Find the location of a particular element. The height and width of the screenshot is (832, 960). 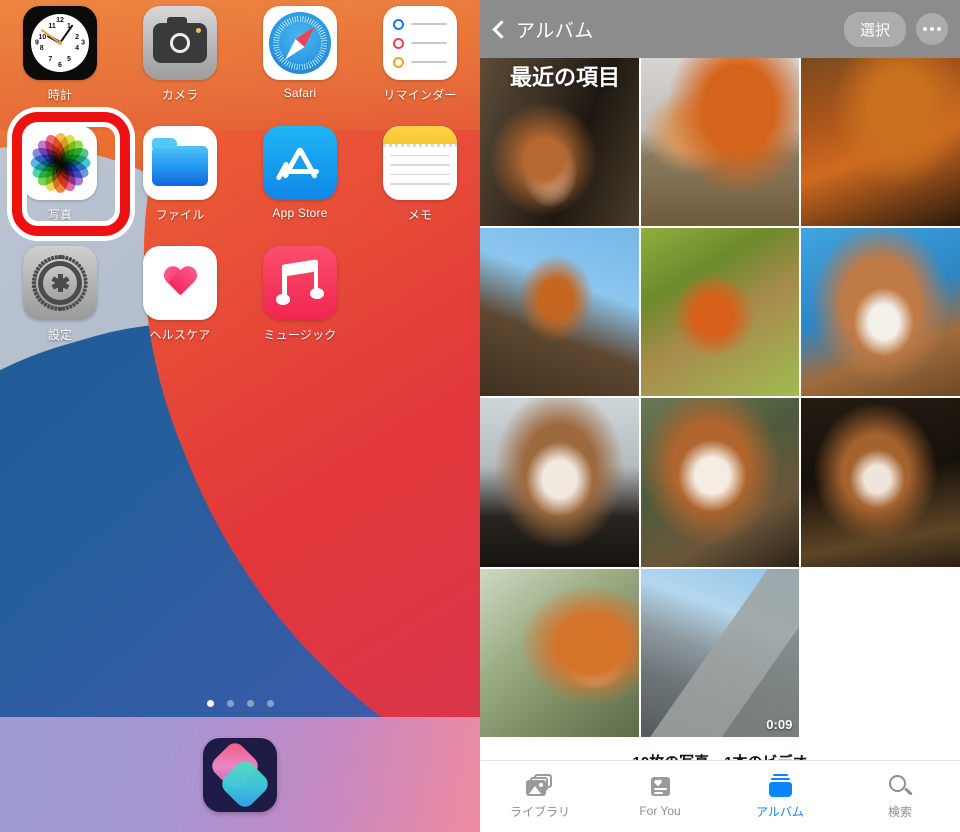

page-indicator is located at coordinates (240, 703).